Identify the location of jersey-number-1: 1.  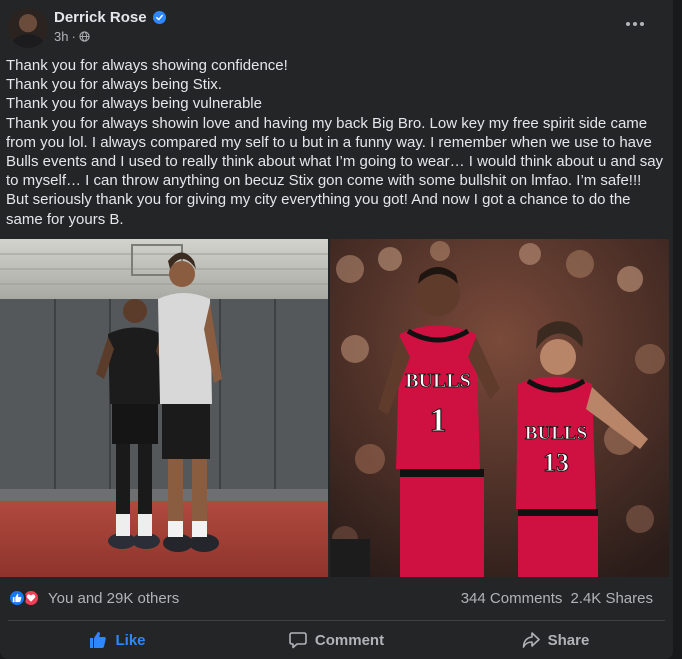
(438, 420).